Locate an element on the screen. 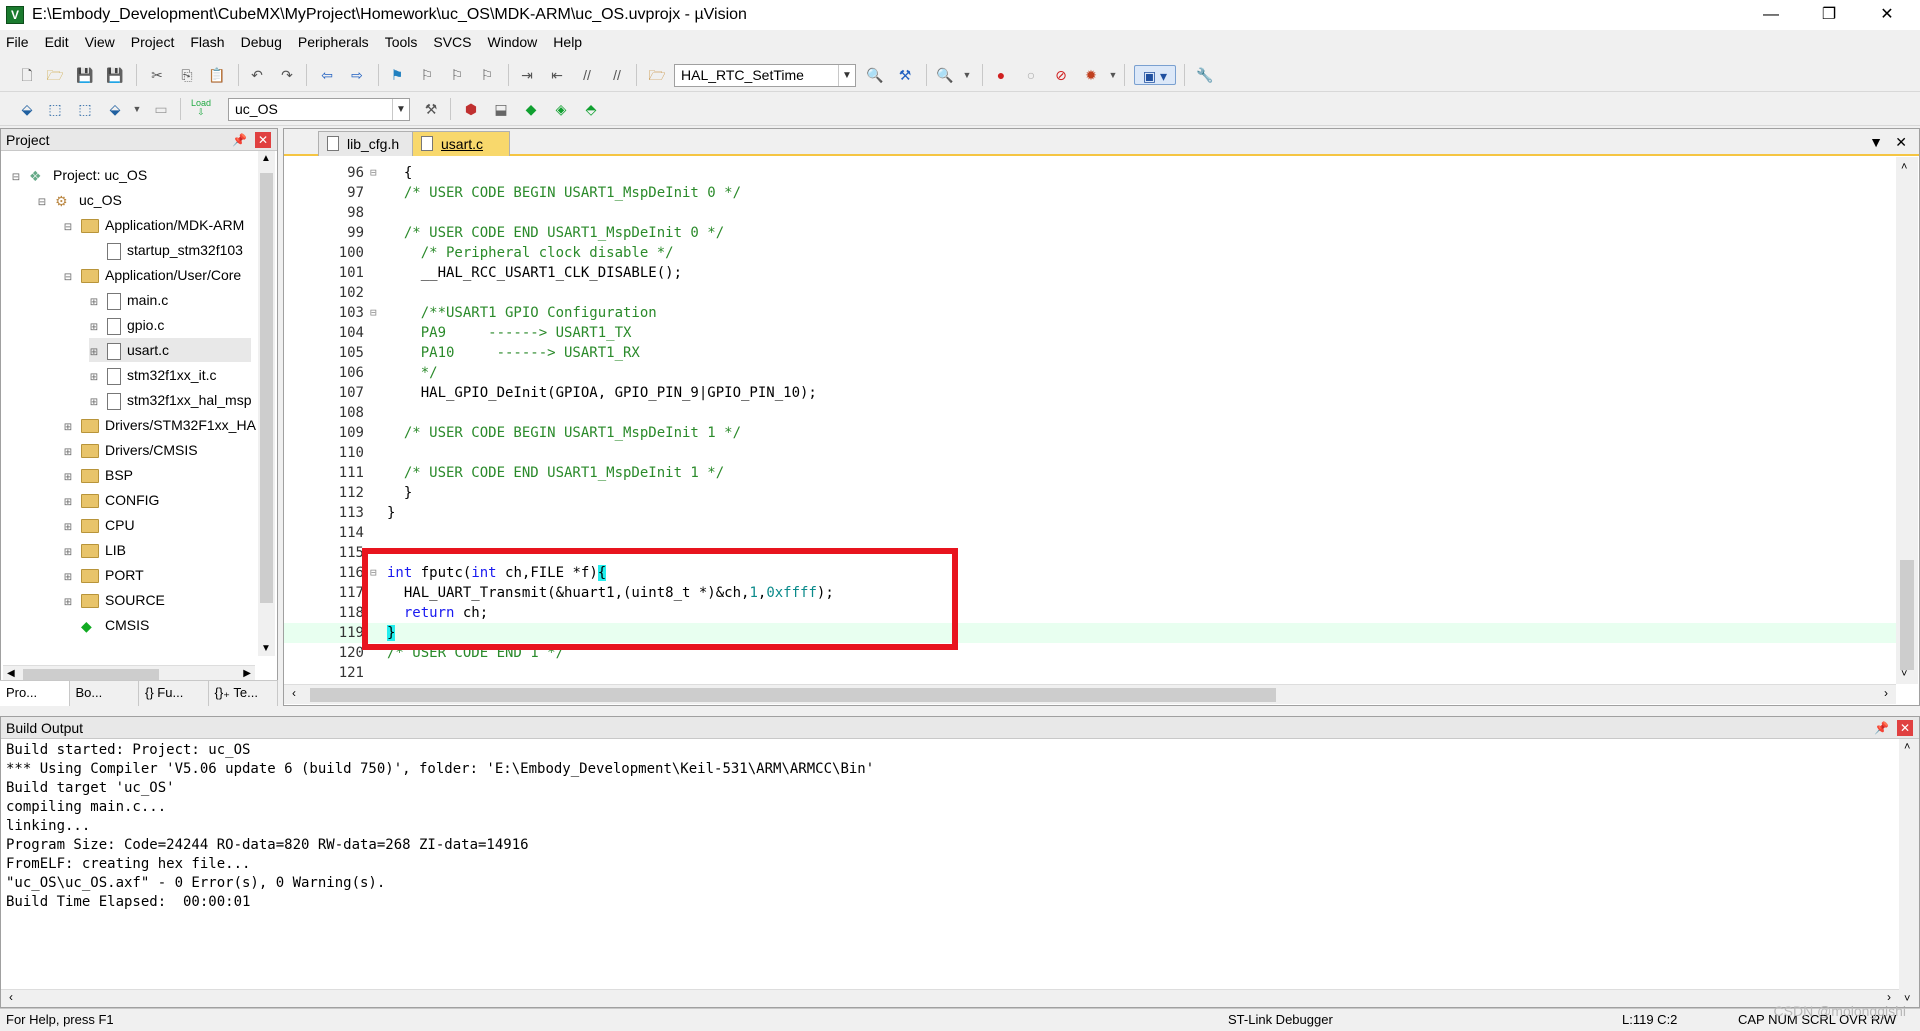 The width and height of the screenshot is (1920, 1031). select-packs-icon: ⬓ is located at coordinates (501, 109).